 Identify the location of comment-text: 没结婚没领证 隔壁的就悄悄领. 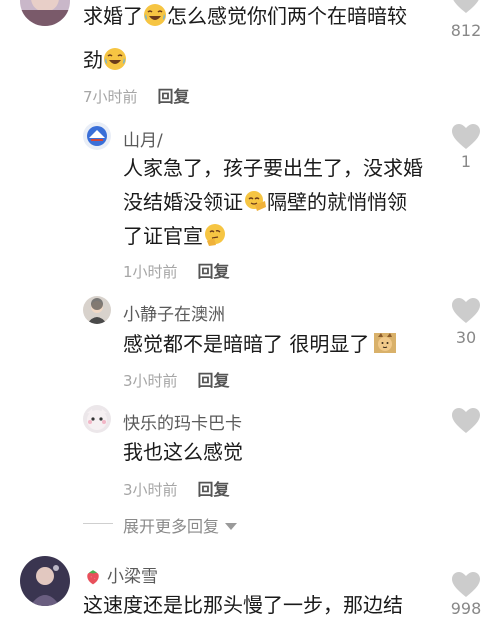
(265, 201).